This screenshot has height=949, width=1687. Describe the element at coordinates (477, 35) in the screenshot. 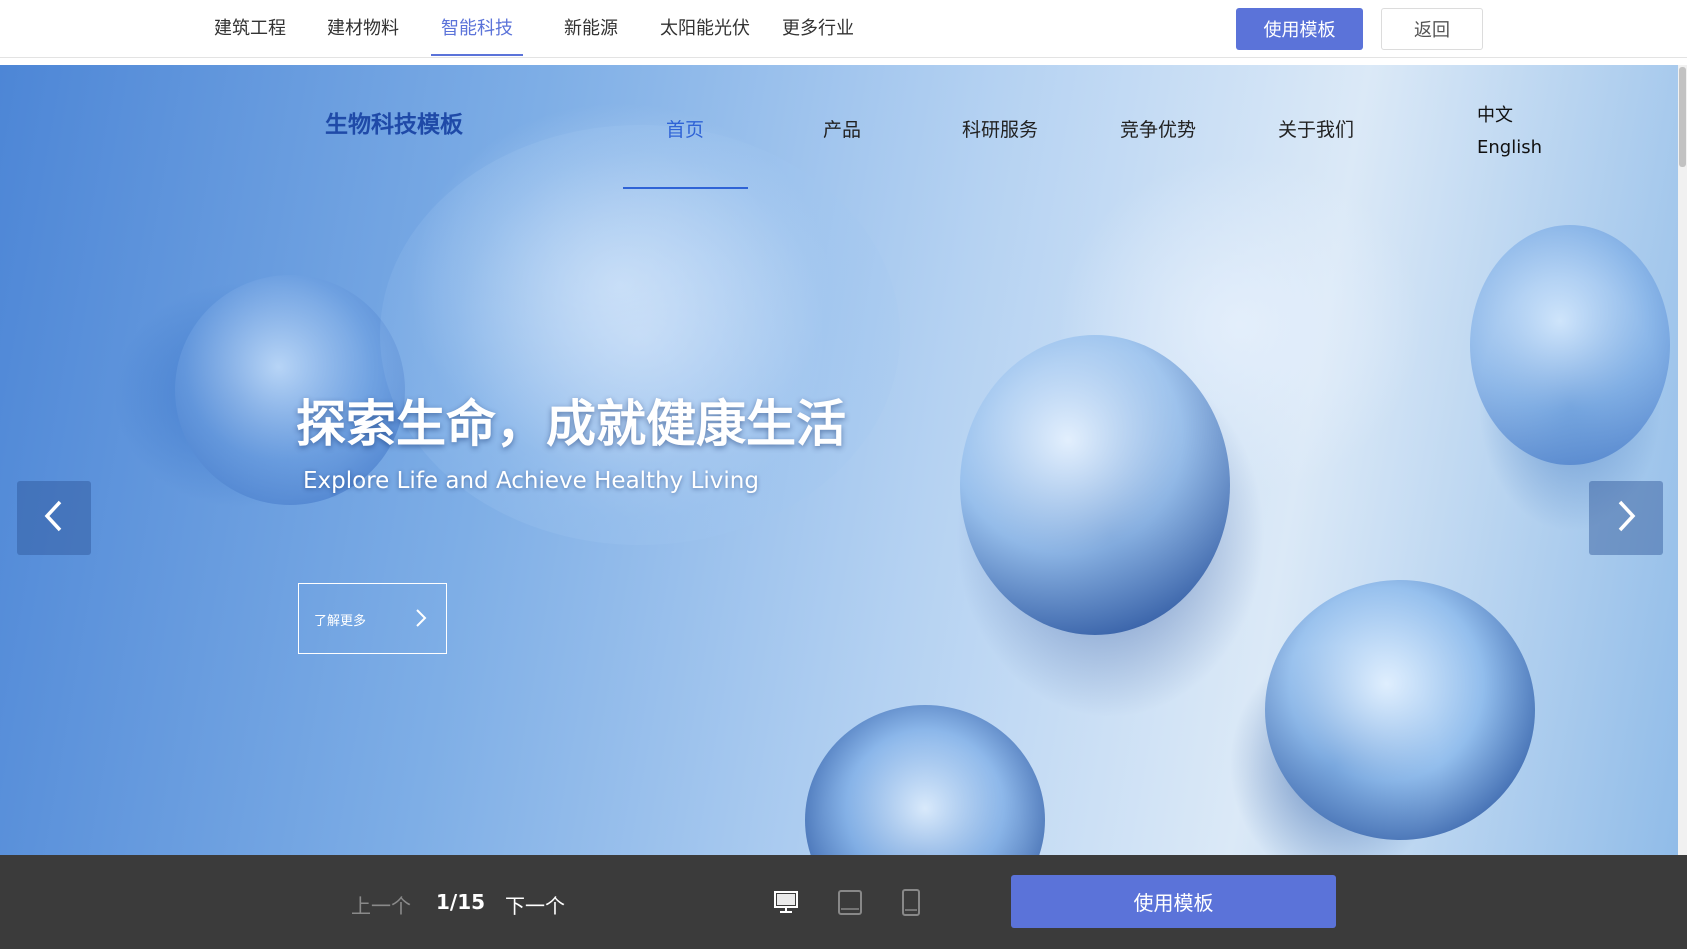

I see `category-smart-tech: 智能科技` at that location.